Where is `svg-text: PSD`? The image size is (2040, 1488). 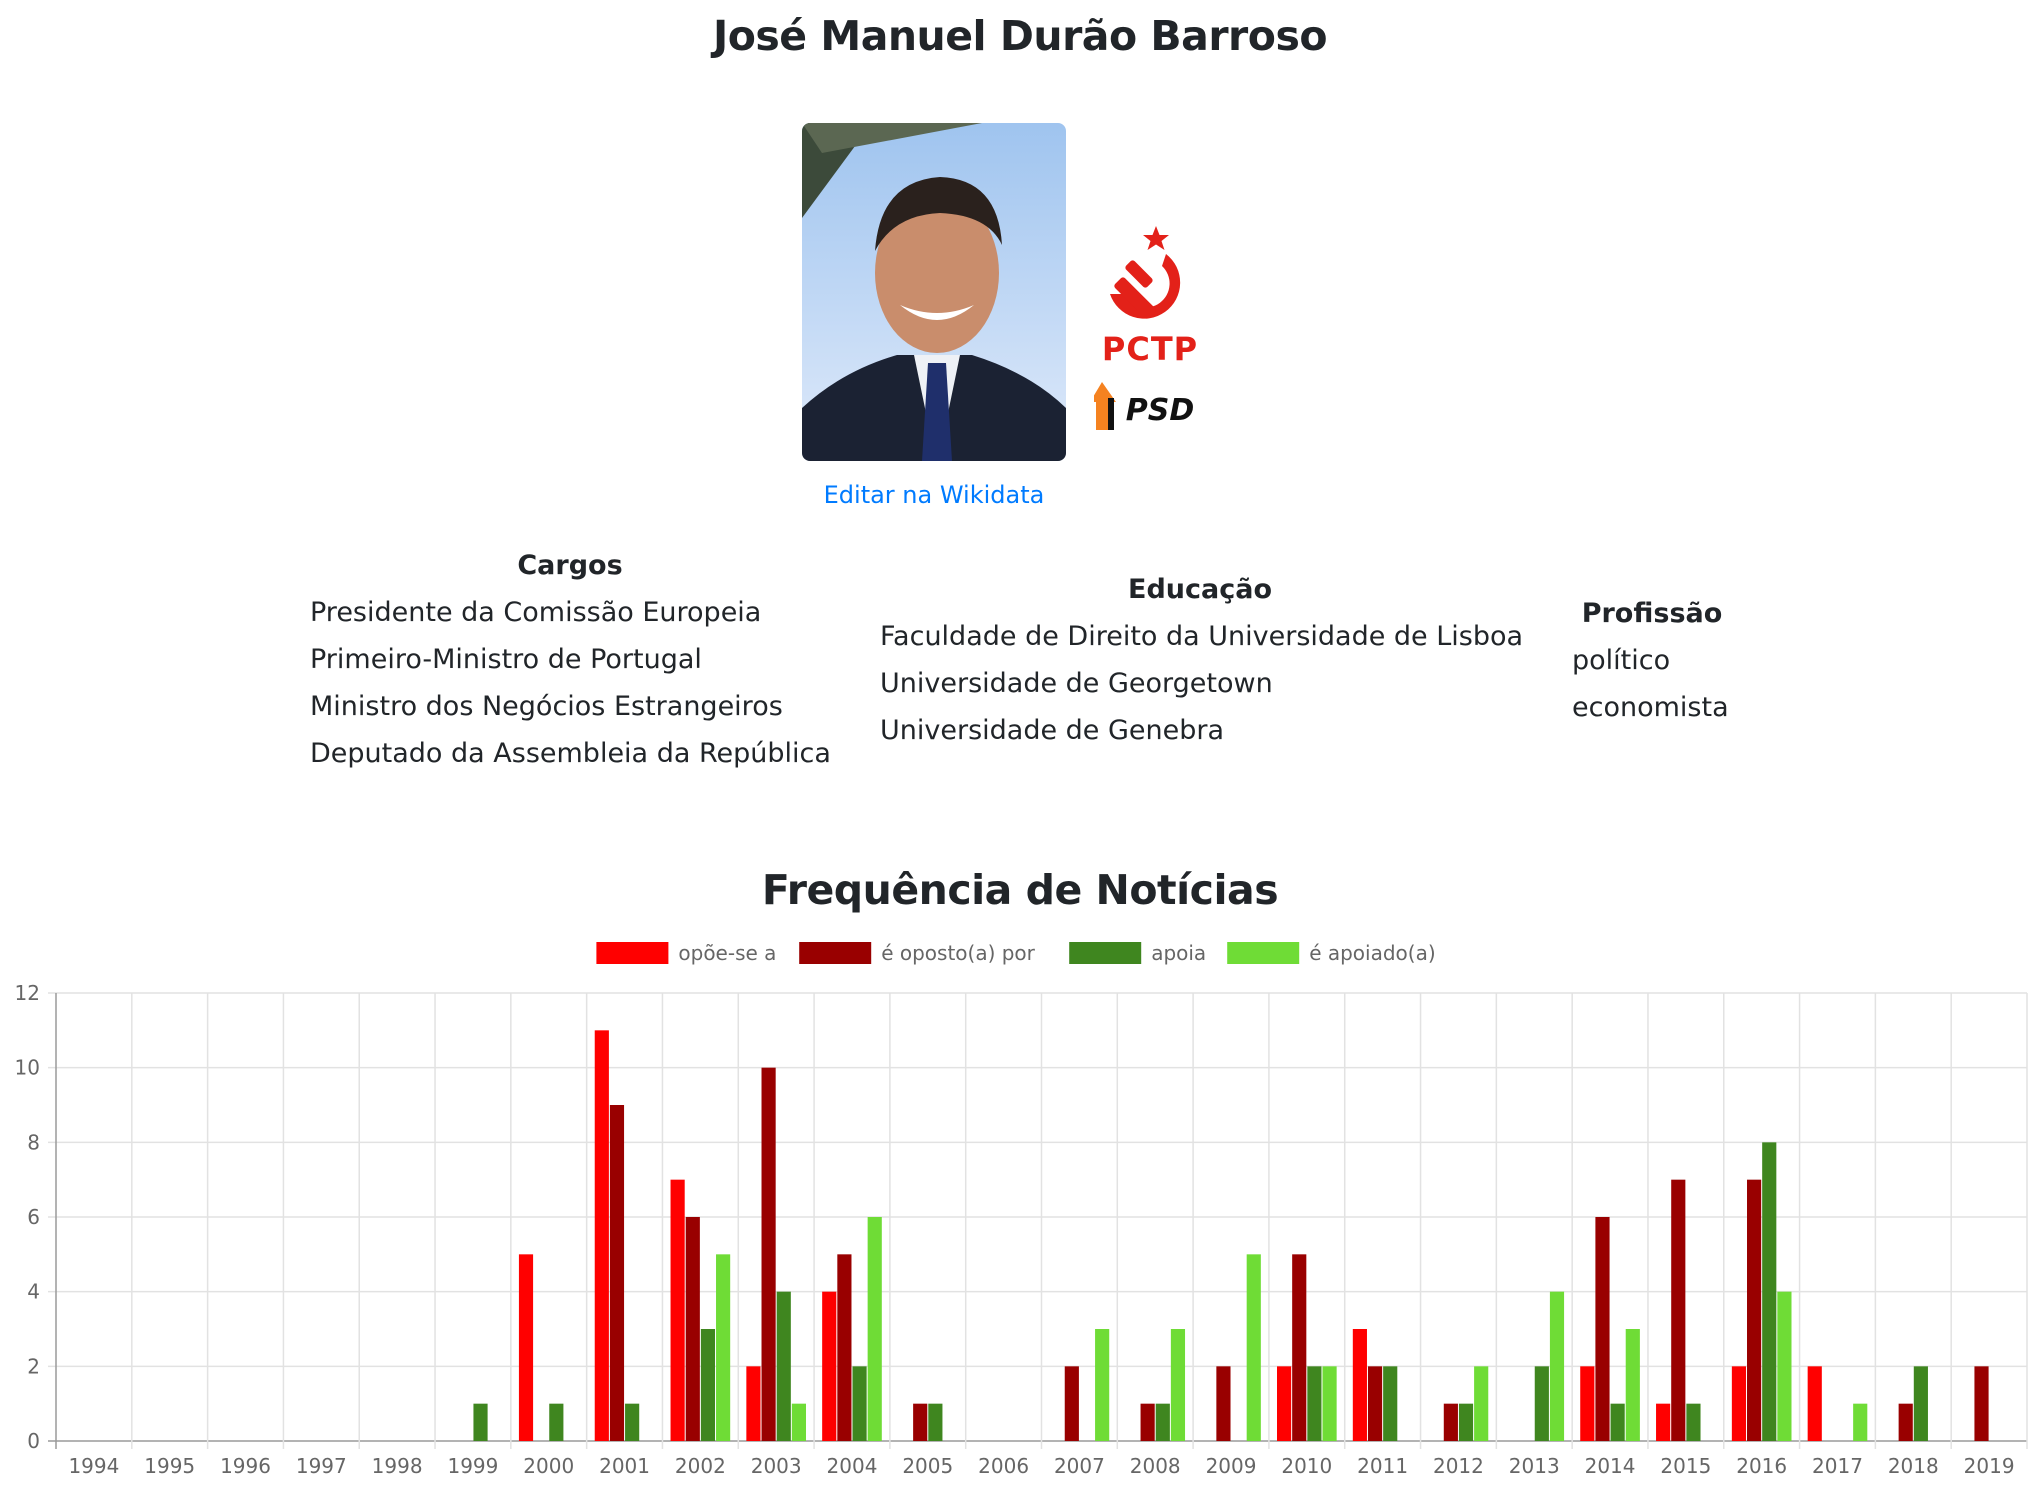
svg-text: PSD is located at coordinates (1160, 410).